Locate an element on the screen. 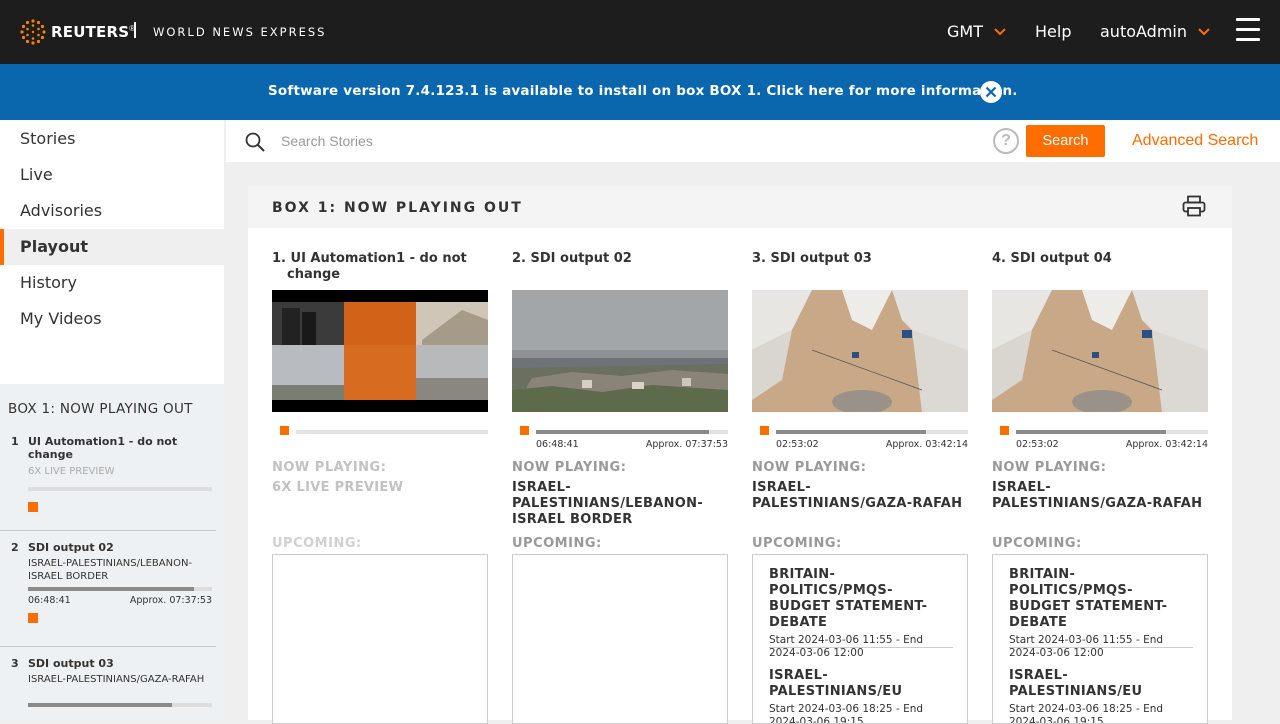 This screenshot has width=1280, height=724. sidebar-item-playout: Playout is located at coordinates (112, 247).